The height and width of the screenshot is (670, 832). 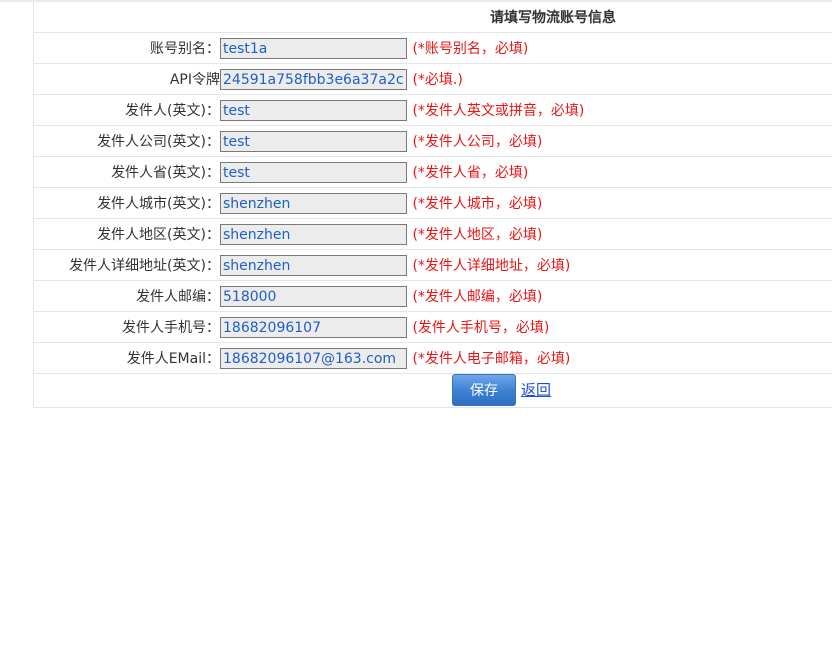 I want to click on field-cell: (*发件人详细地址，必填), so click(x=526, y=265).